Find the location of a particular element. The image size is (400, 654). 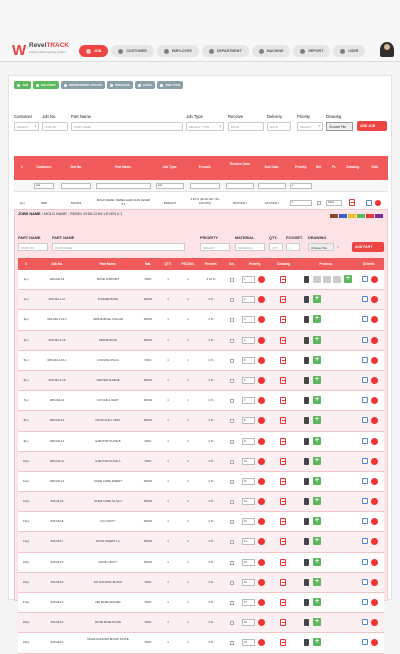

part-cell-idx: 1[+] is located at coordinates (26, 279).